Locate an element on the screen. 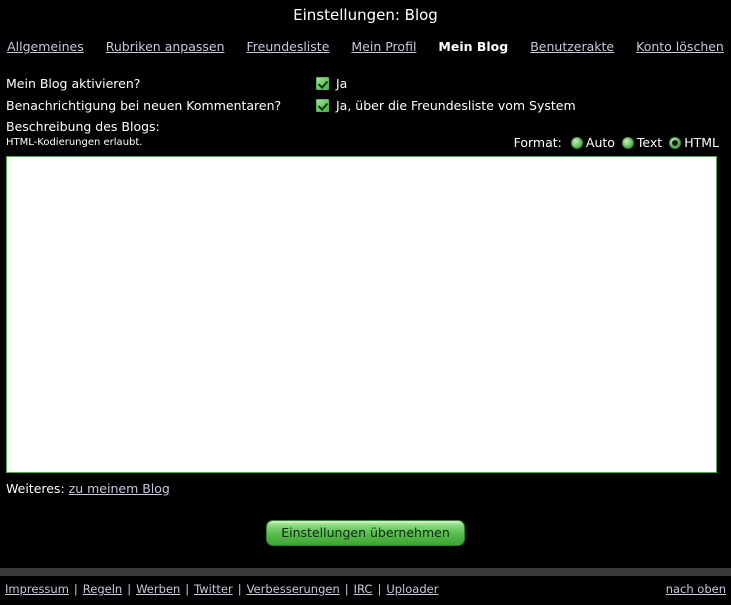 The width and height of the screenshot is (731, 605). footer-link-nach-oben: nach oben is located at coordinates (696, 589).